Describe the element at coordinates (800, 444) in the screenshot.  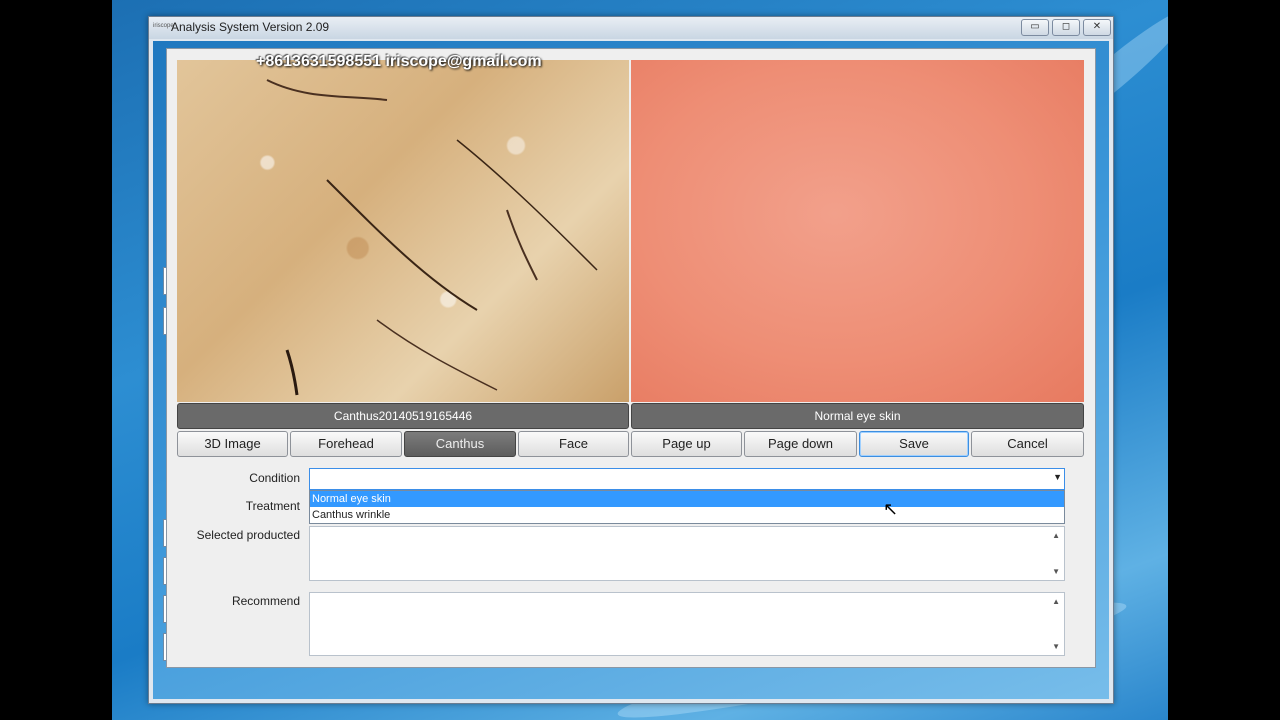
I see `page-down-button: Page down` at that location.